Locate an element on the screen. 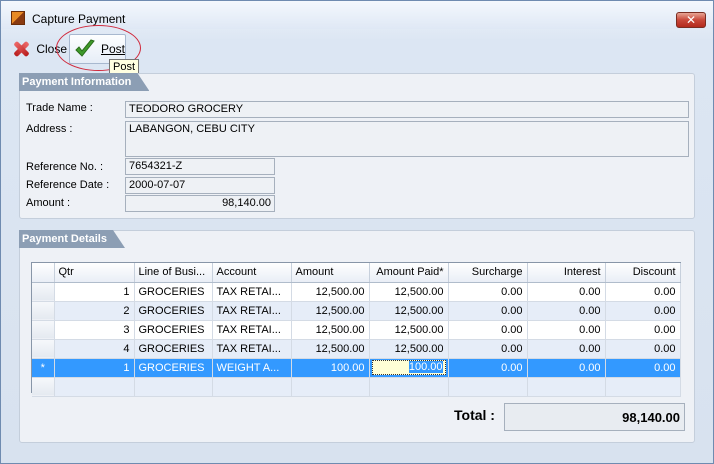 The image size is (714, 464). payment-details-heading: Payment Details is located at coordinates (72, 239).